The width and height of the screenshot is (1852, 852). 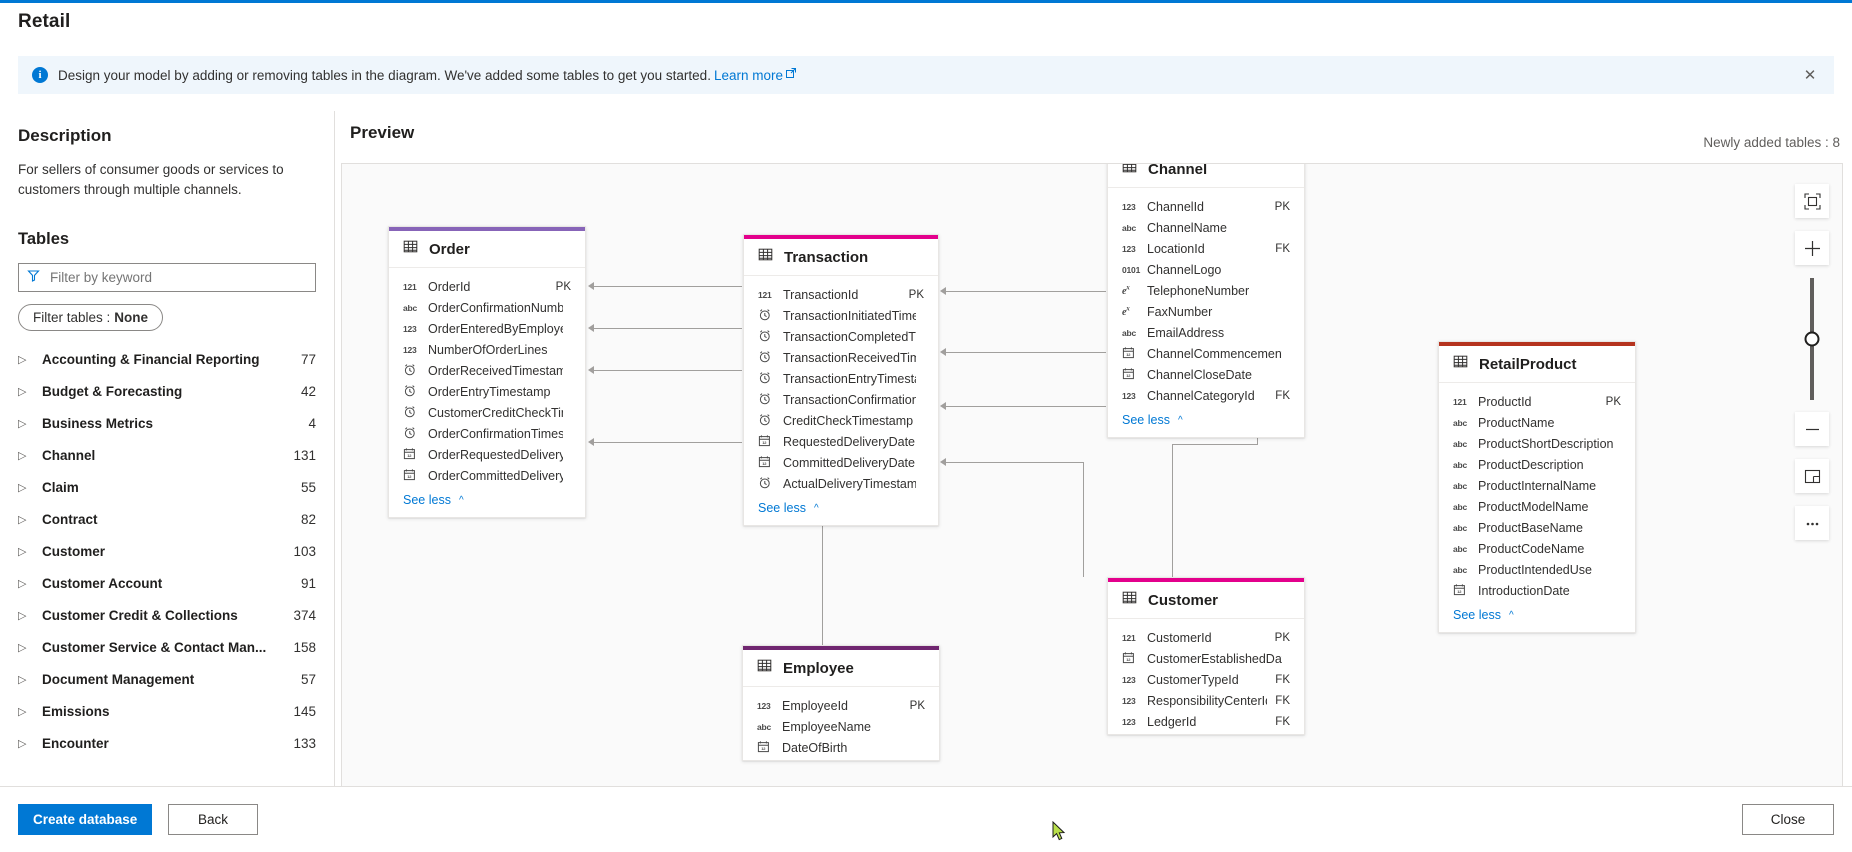 I want to click on zoom-slider-thumb, so click(x=1812, y=339).